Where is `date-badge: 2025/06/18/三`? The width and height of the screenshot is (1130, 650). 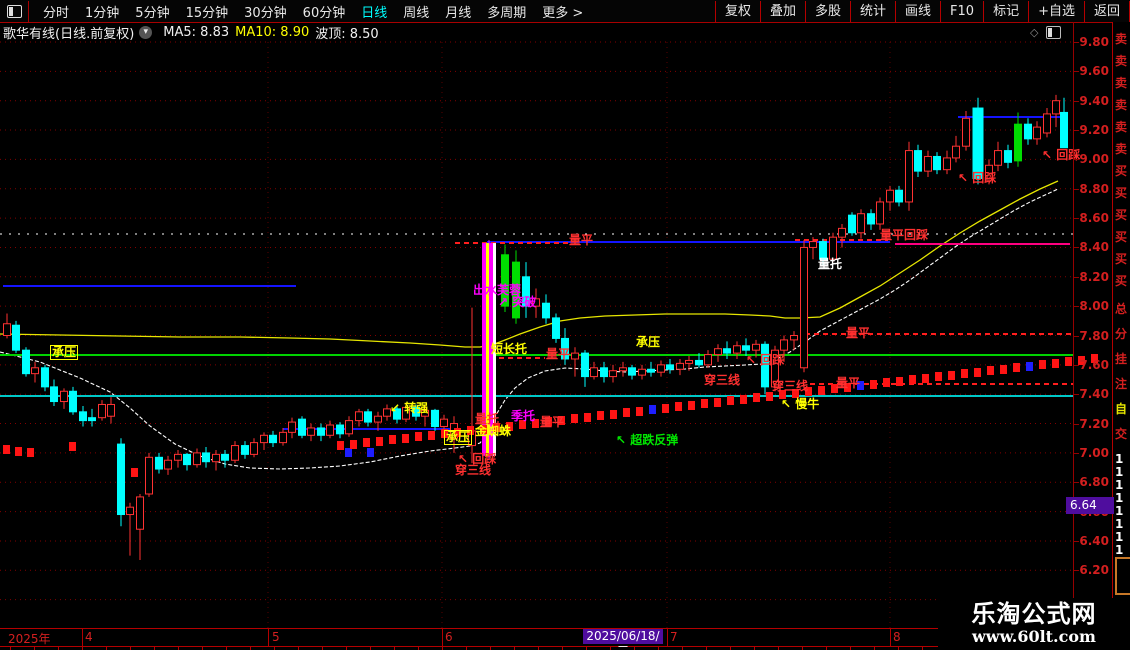
date-badge: 2025/06/18/三 is located at coordinates (623, 639).